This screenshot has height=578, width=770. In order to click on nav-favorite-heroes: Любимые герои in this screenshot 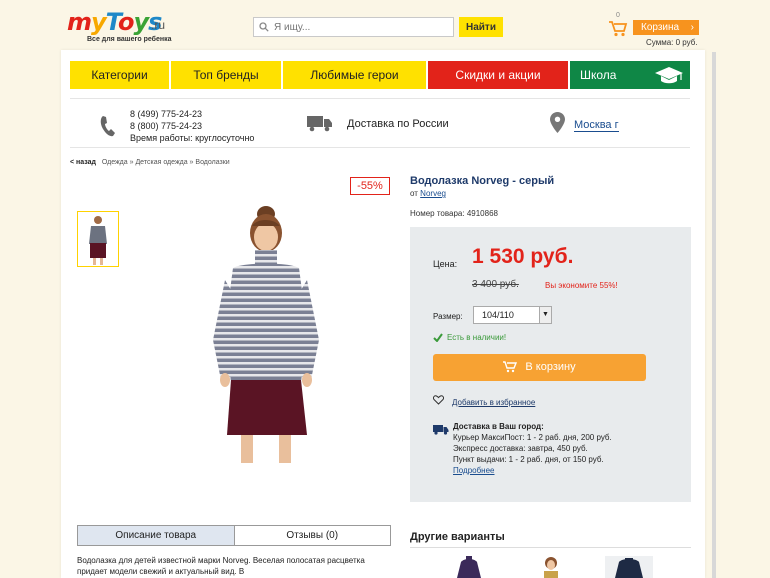, I will do `click(354, 75)`.